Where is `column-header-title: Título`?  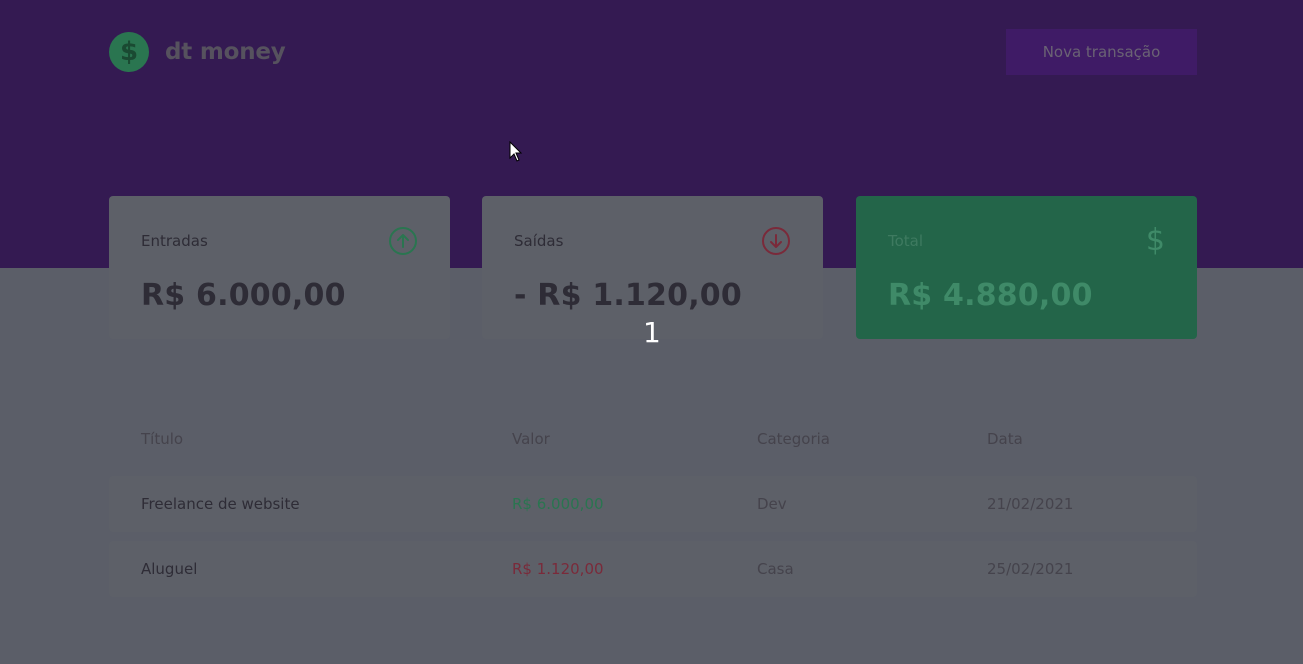
column-header-title: Título is located at coordinates (162, 439).